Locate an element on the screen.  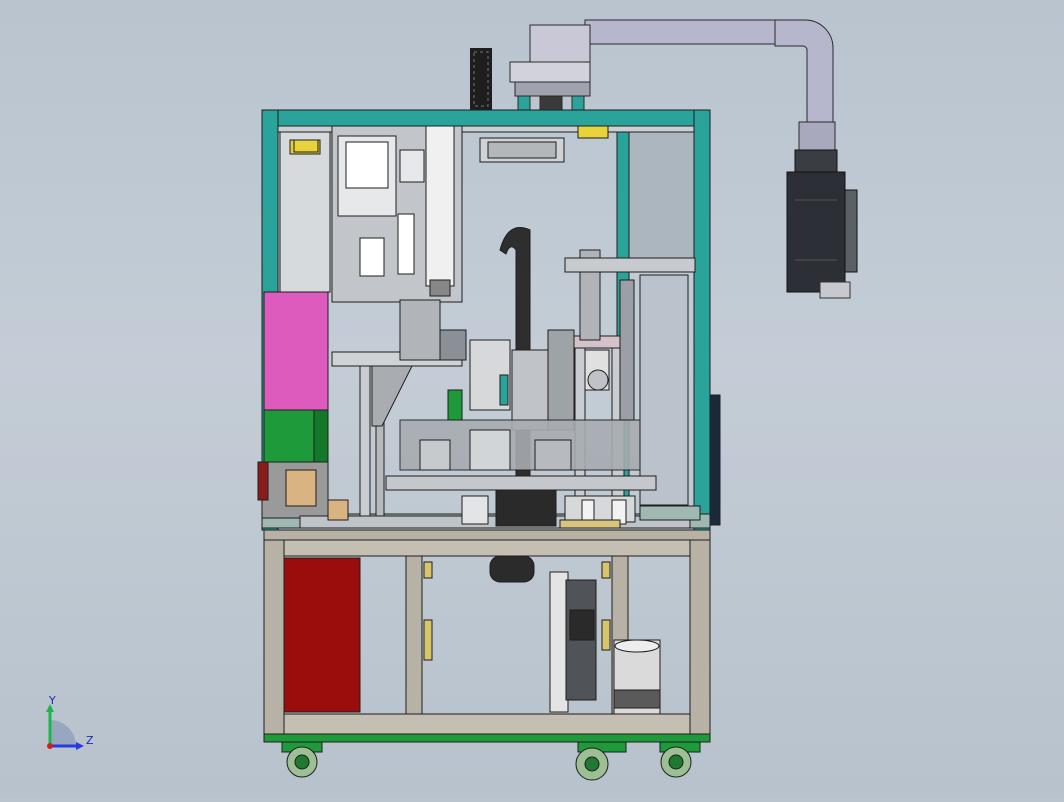
z-axis-label: Z is located at coordinates (90, 740).